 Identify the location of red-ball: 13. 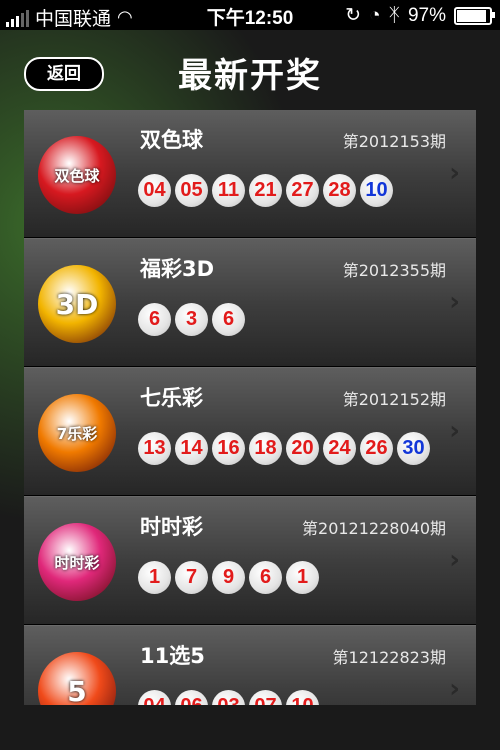
(154, 448).